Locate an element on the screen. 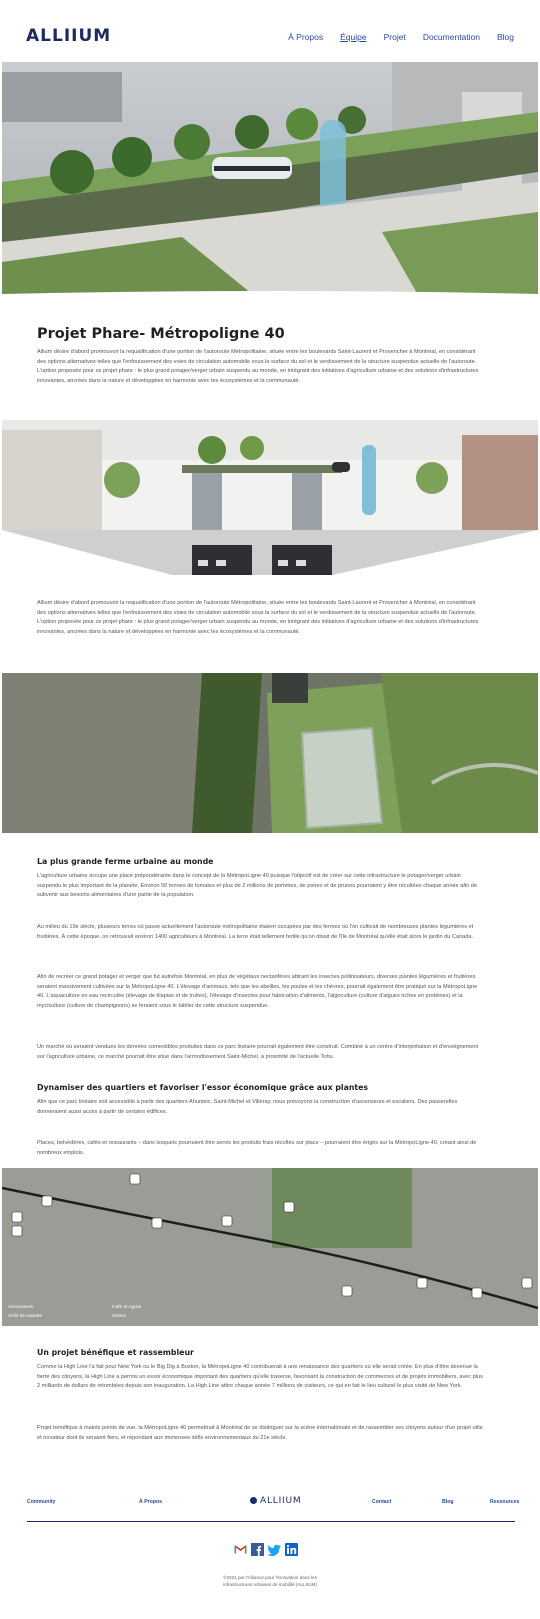 This screenshot has height=1619, width=540. footer-link-contact: Contact is located at coordinates (381, 1502).